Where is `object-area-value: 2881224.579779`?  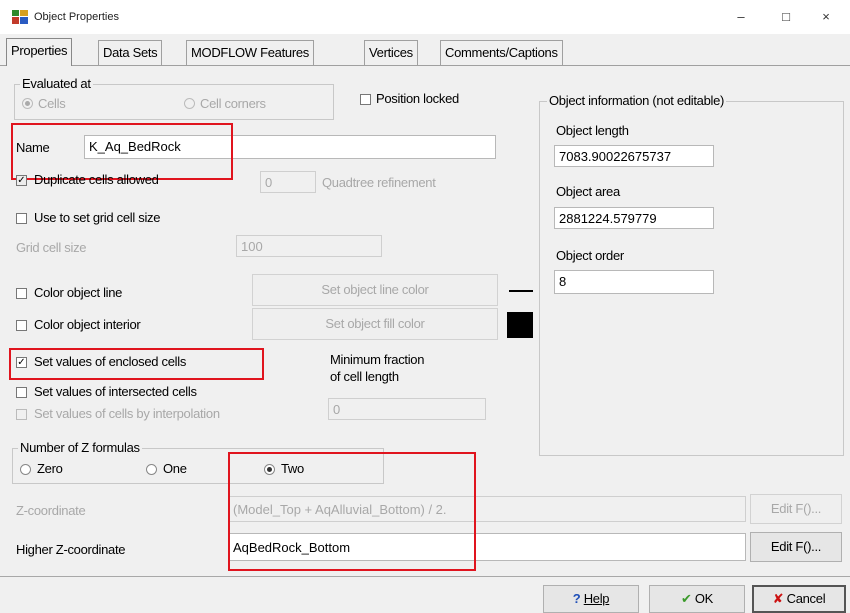 object-area-value: 2881224.579779 is located at coordinates (634, 218).